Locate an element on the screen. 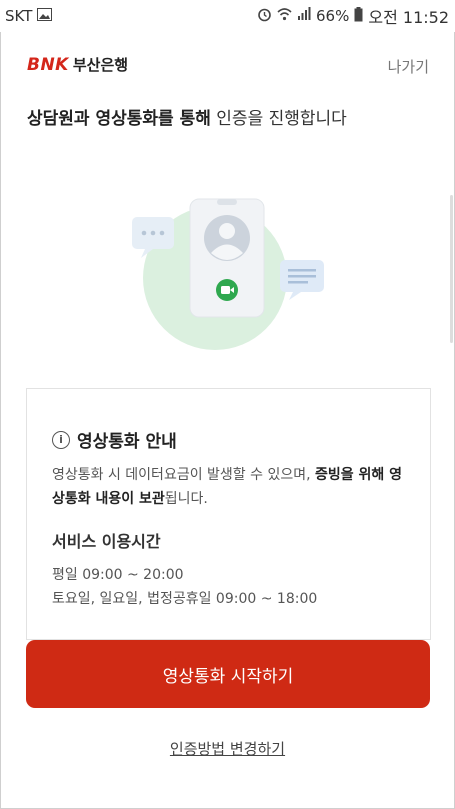 Image resolution: width=455 pixels, height=809 pixels. change-auth-method-link: 인증방법 변경하기 is located at coordinates (227, 748).